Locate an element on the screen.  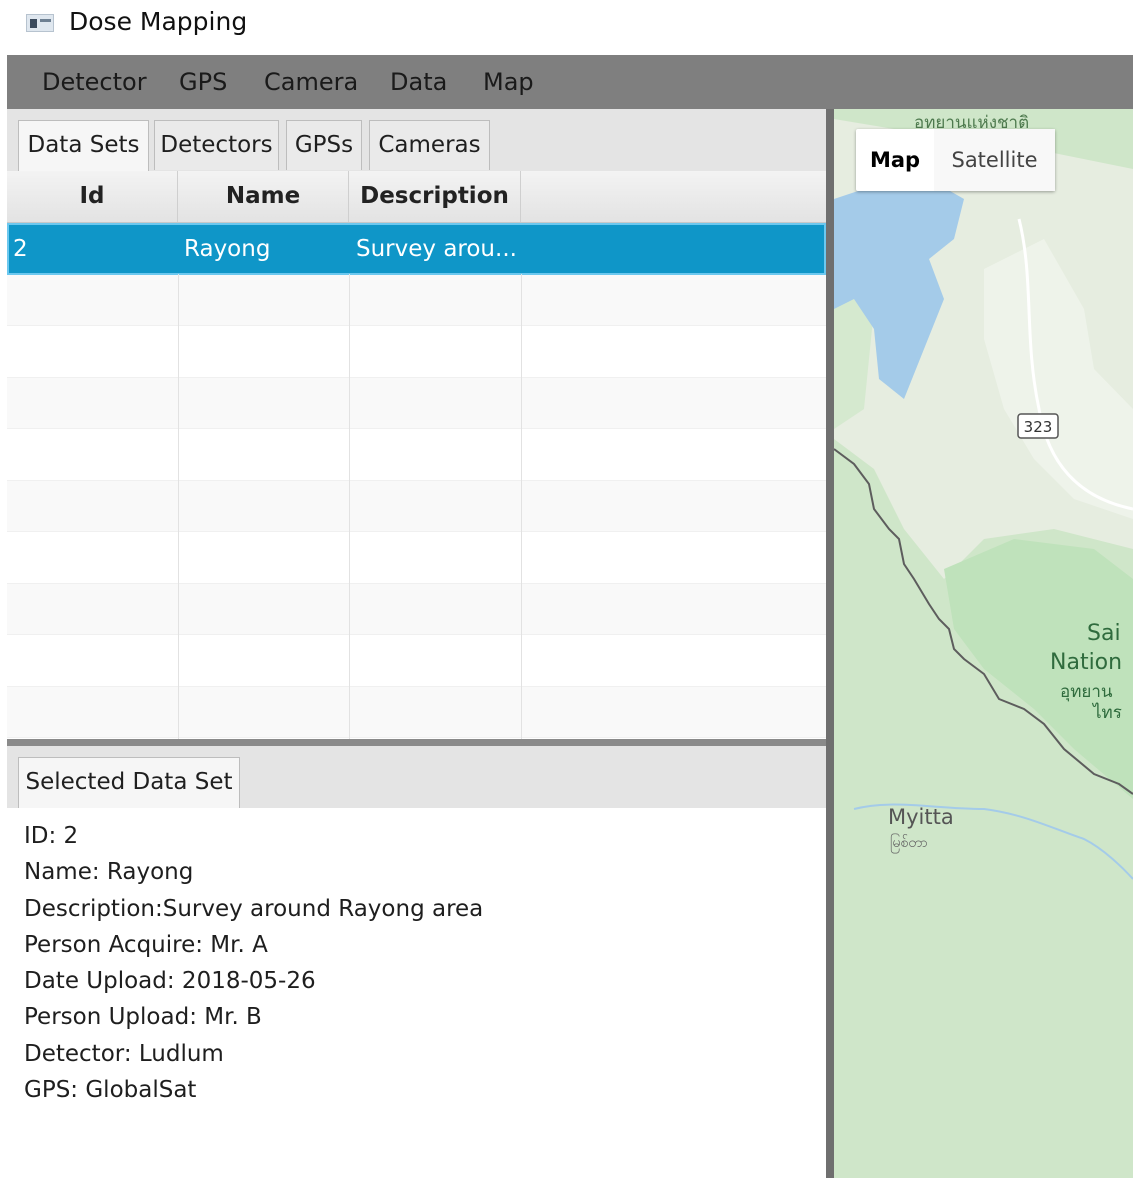
map-type-satellite-button: Satellite is located at coordinates (994, 160).